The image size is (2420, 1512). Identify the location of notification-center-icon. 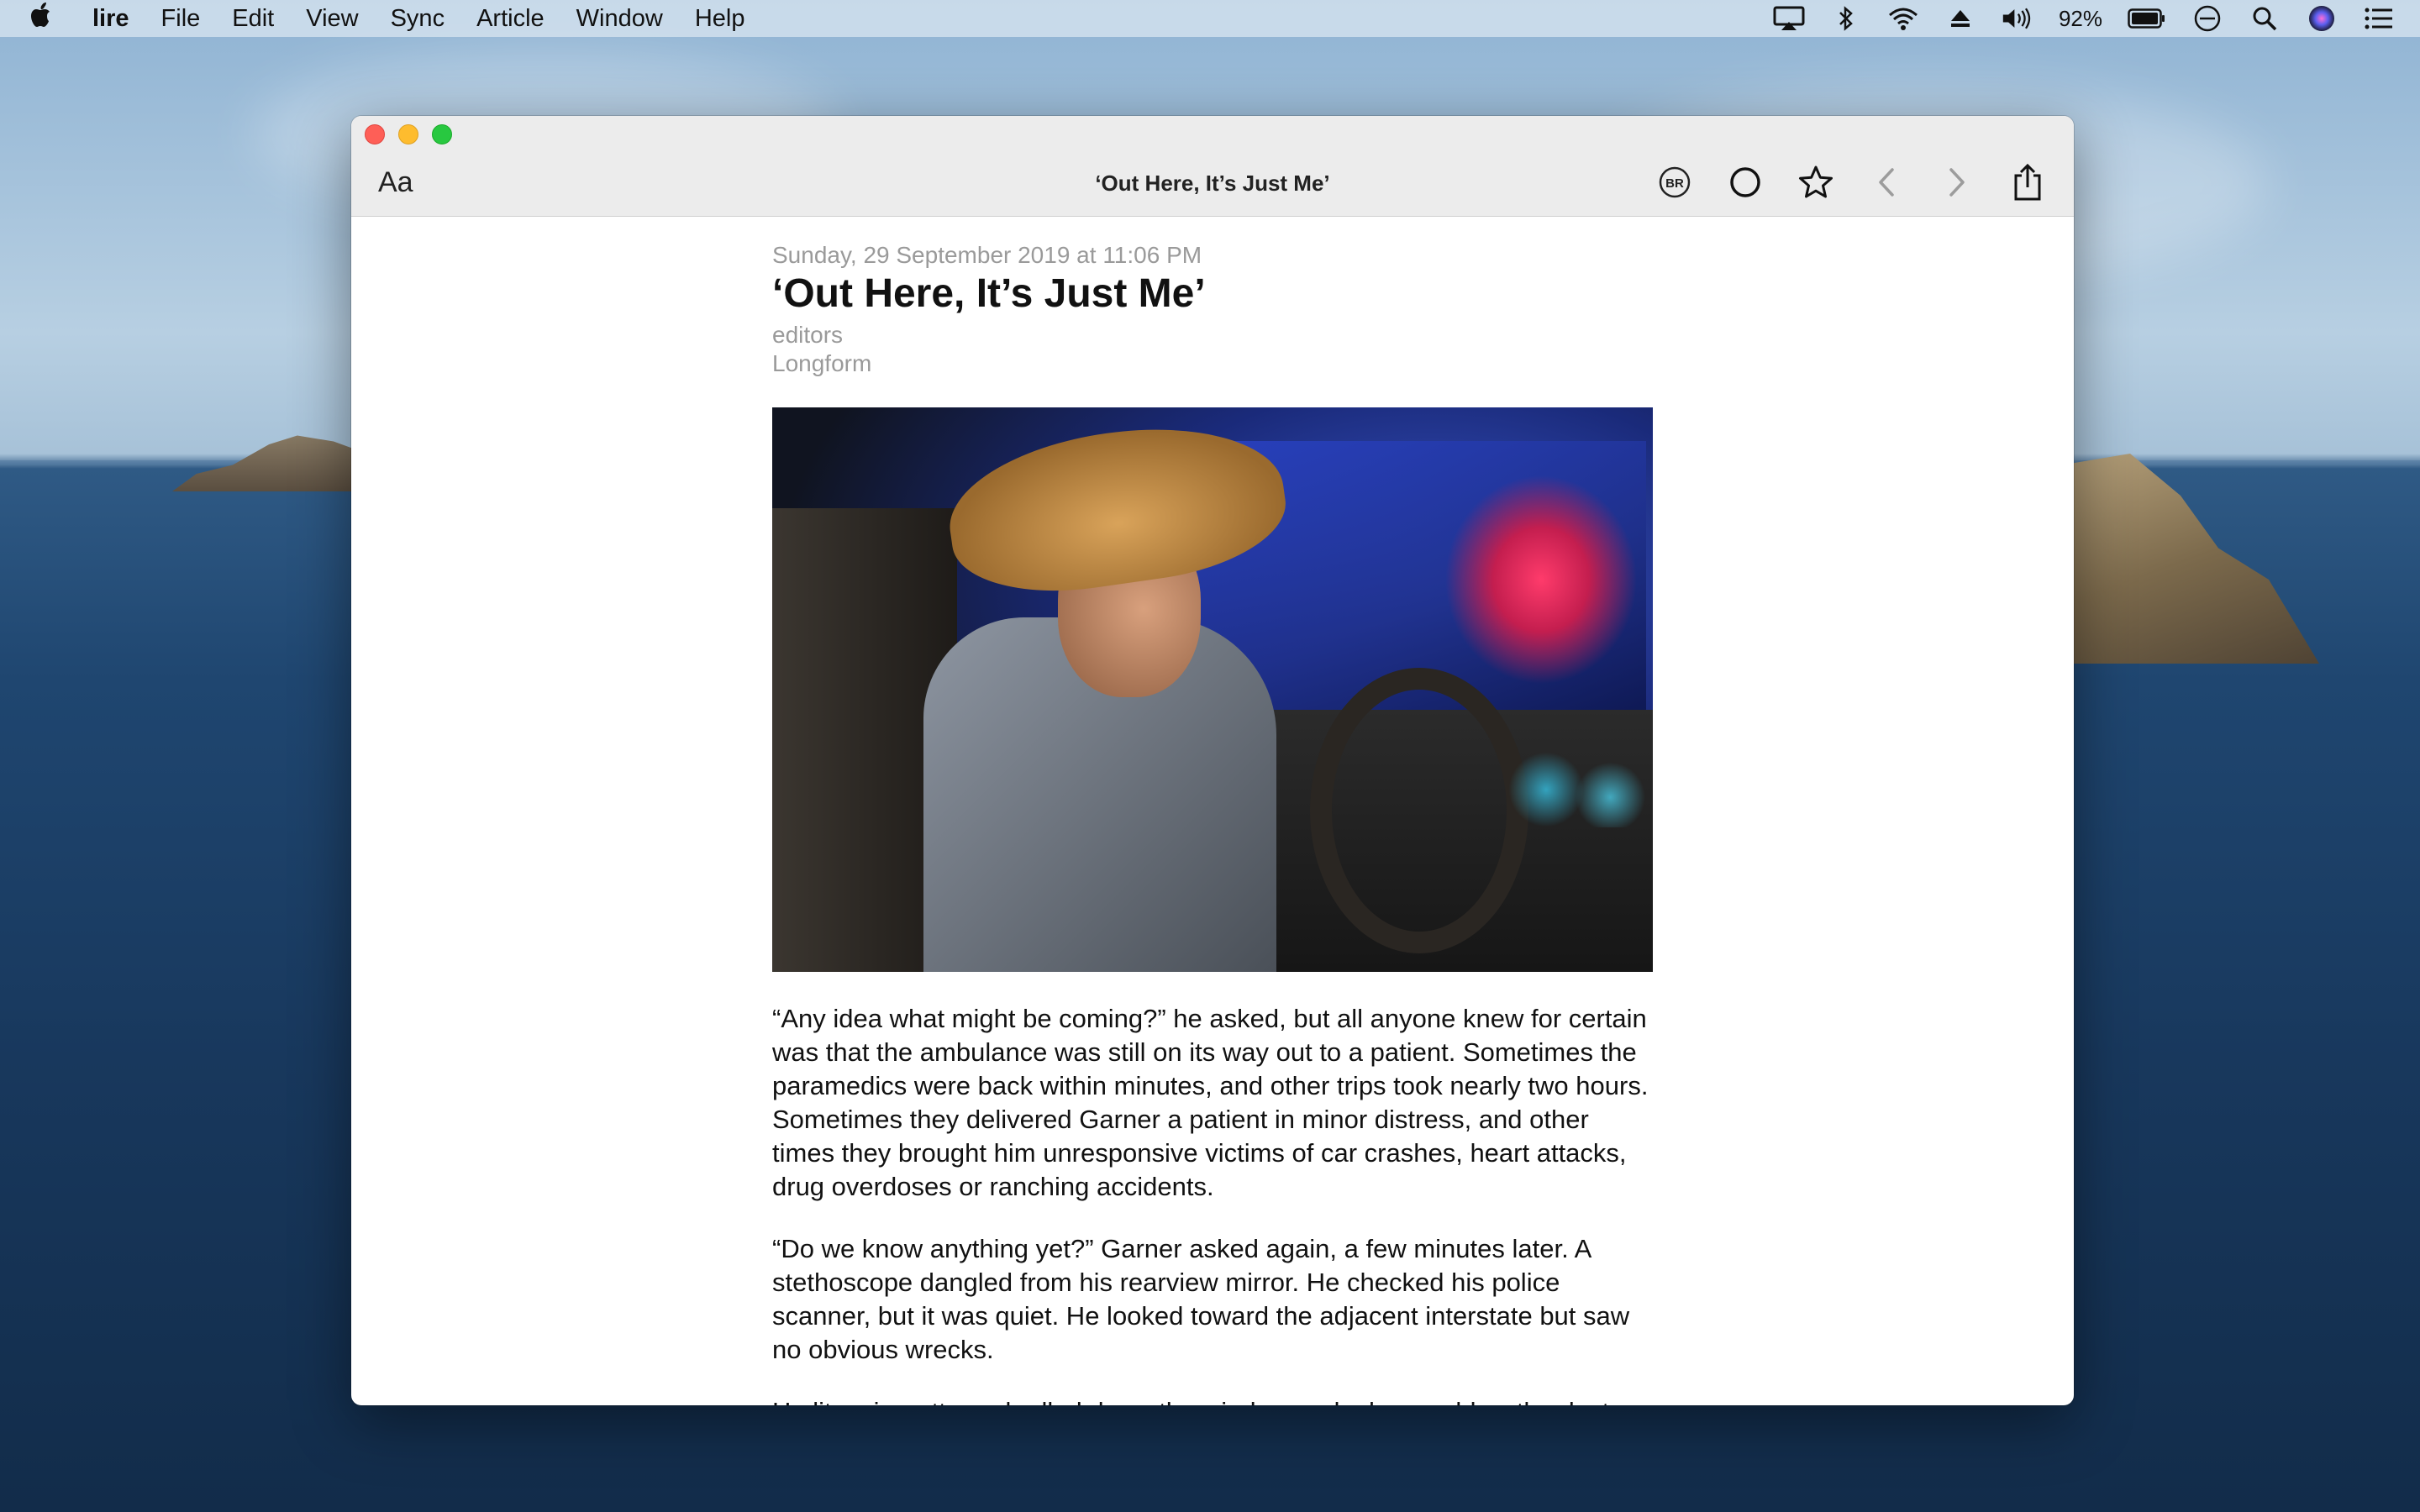
(2379, 18).